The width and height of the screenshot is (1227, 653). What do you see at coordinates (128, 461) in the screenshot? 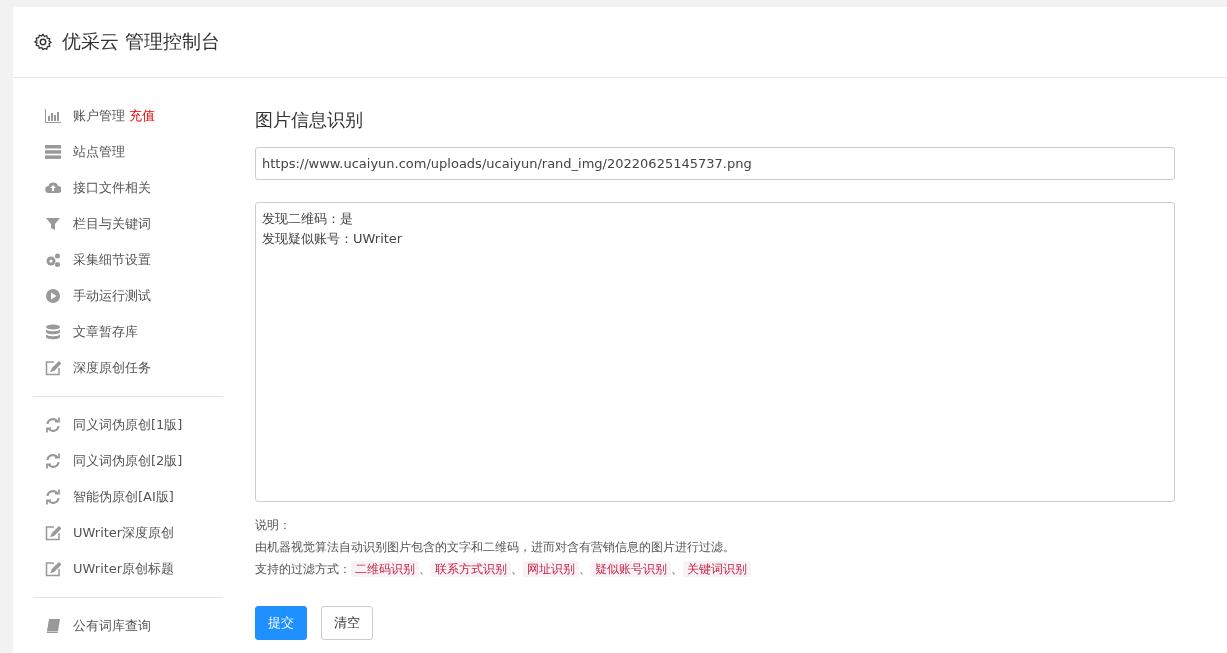
I see `sidebar-item: 同义词伪原创[2版]` at bounding box center [128, 461].